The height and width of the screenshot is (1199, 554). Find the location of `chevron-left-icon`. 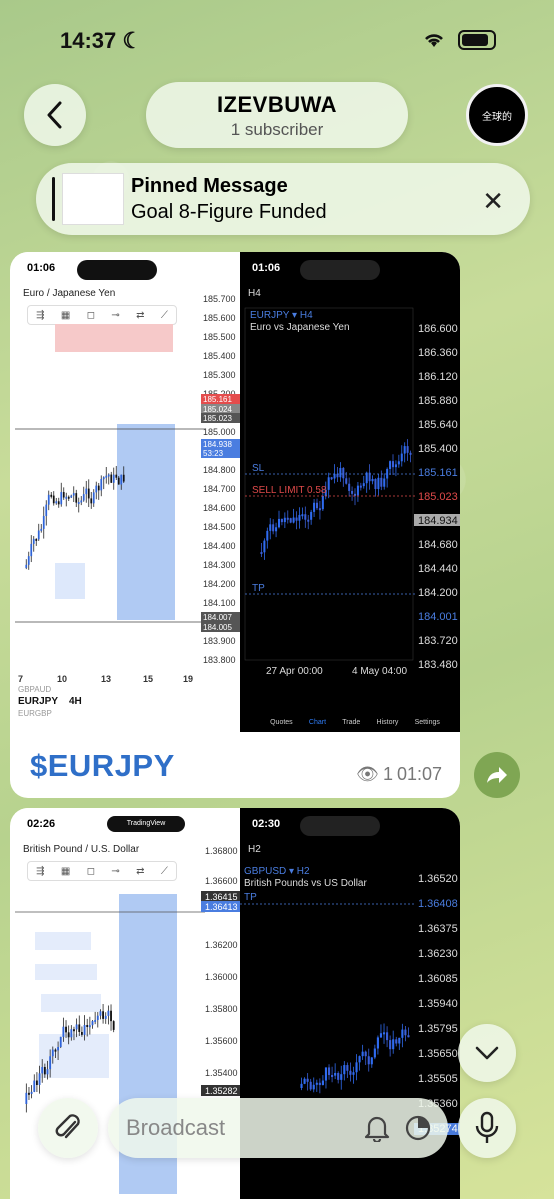

chevron-left-icon is located at coordinates (54, 115).